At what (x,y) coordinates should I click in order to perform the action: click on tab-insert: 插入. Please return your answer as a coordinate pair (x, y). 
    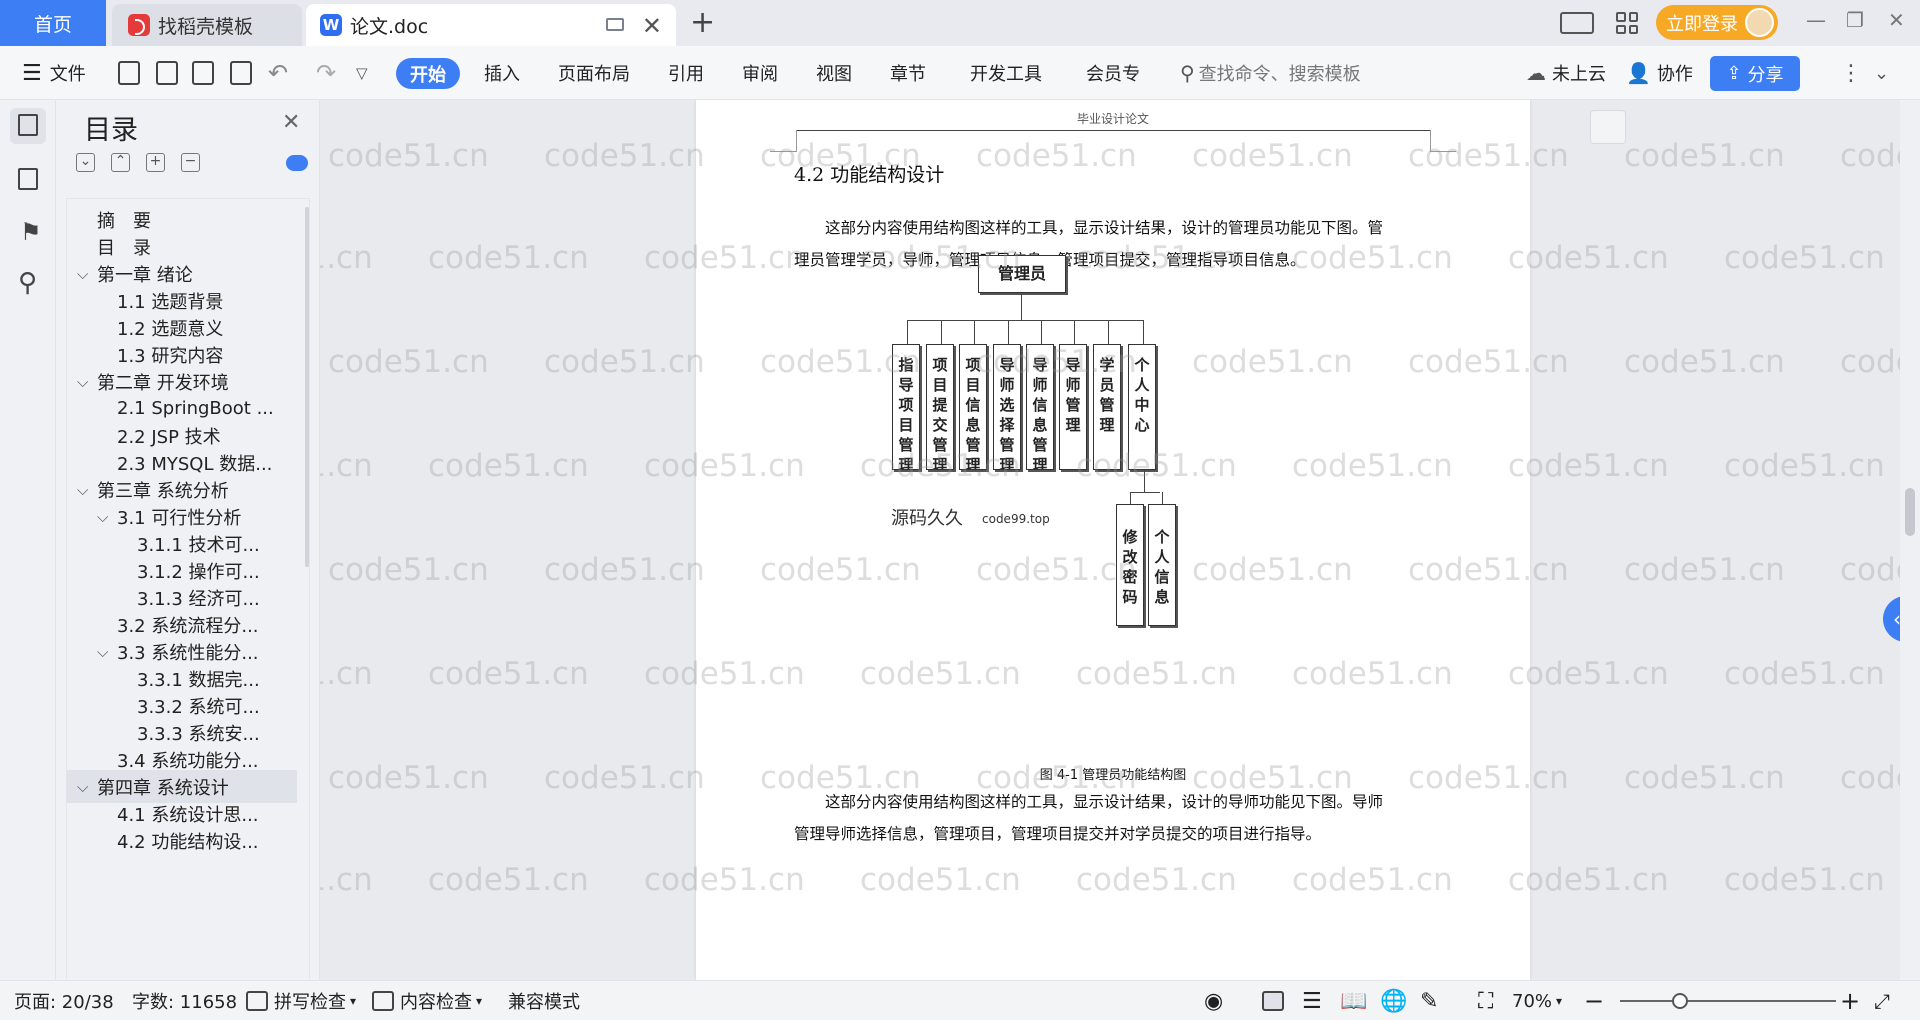
    Looking at the image, I should click on (502, 73).